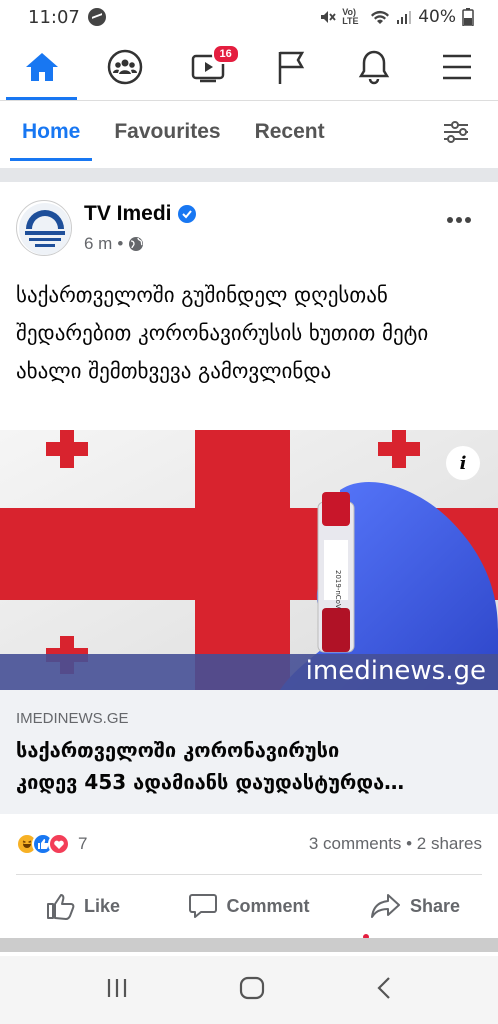 The width and height of the screenshot is (498, 1024). Describe the element at coordinates (385, 906) in the screenshot. I see `share-arrow-icon` at that location.